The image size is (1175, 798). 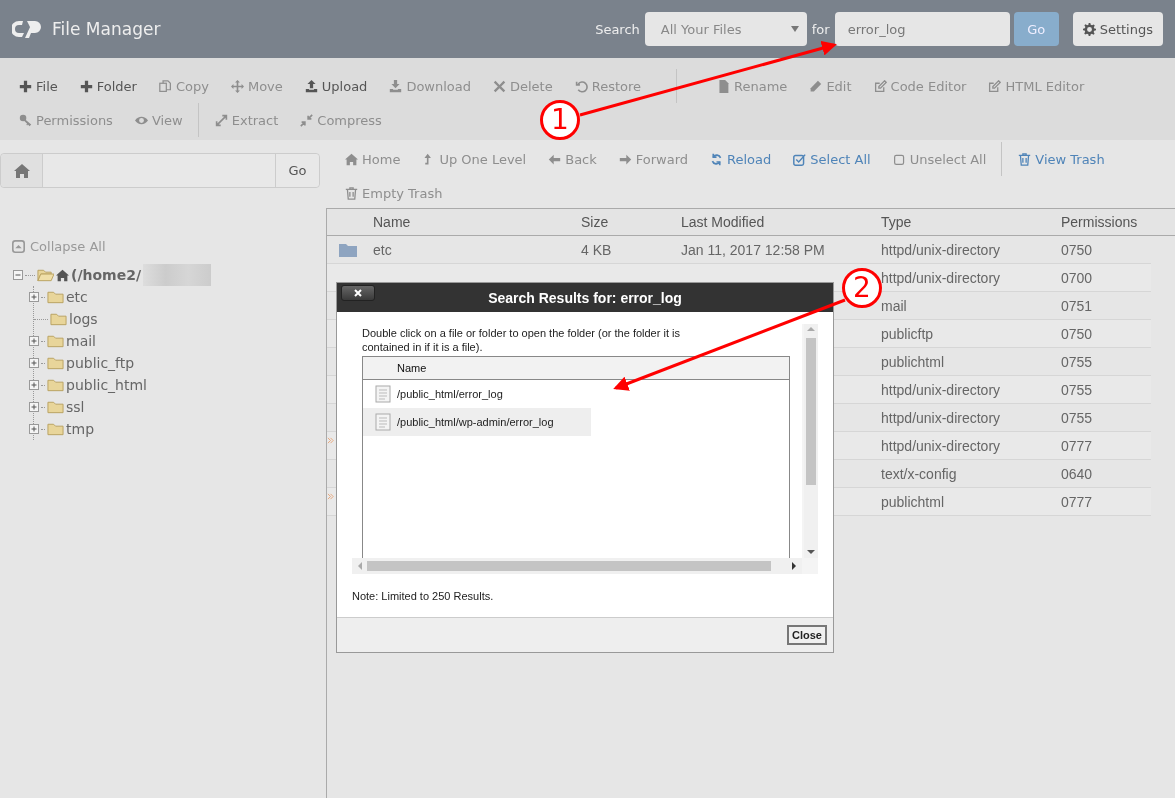 What do you see at coordinates (237, 86) in the screenshot?
I see `move-icon` at bounding box center [237, 86].